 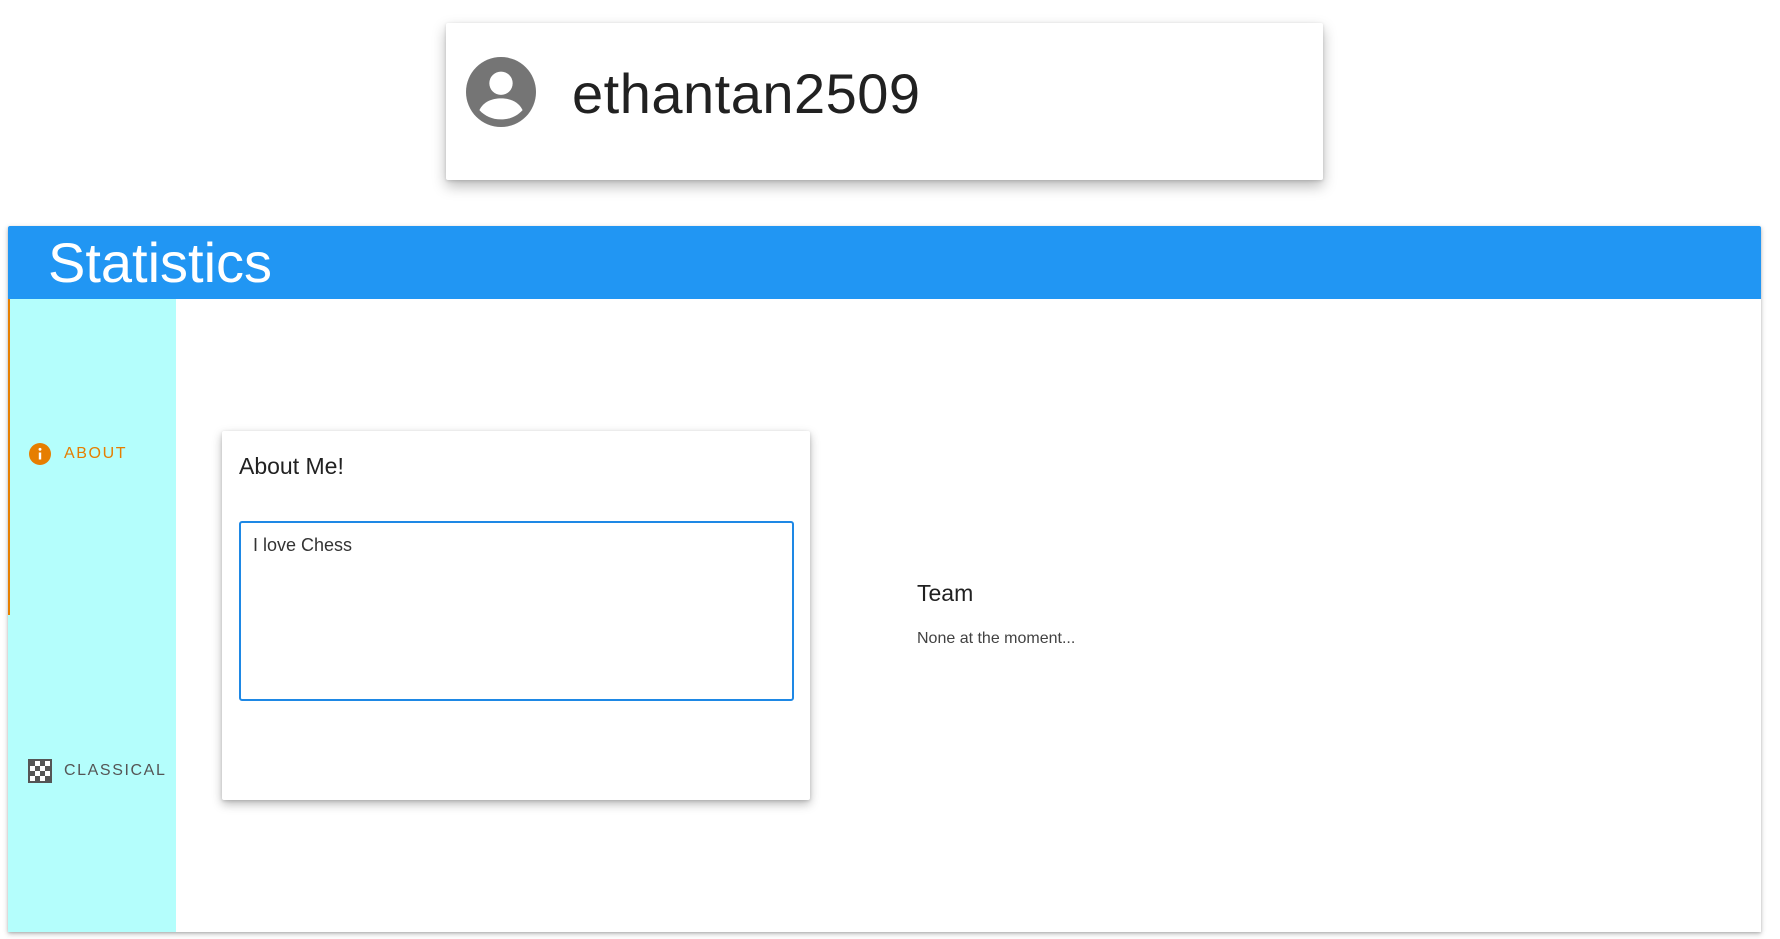 I want to click on tab-classical-content: CLASSICAL, so click(x=97, y=771).